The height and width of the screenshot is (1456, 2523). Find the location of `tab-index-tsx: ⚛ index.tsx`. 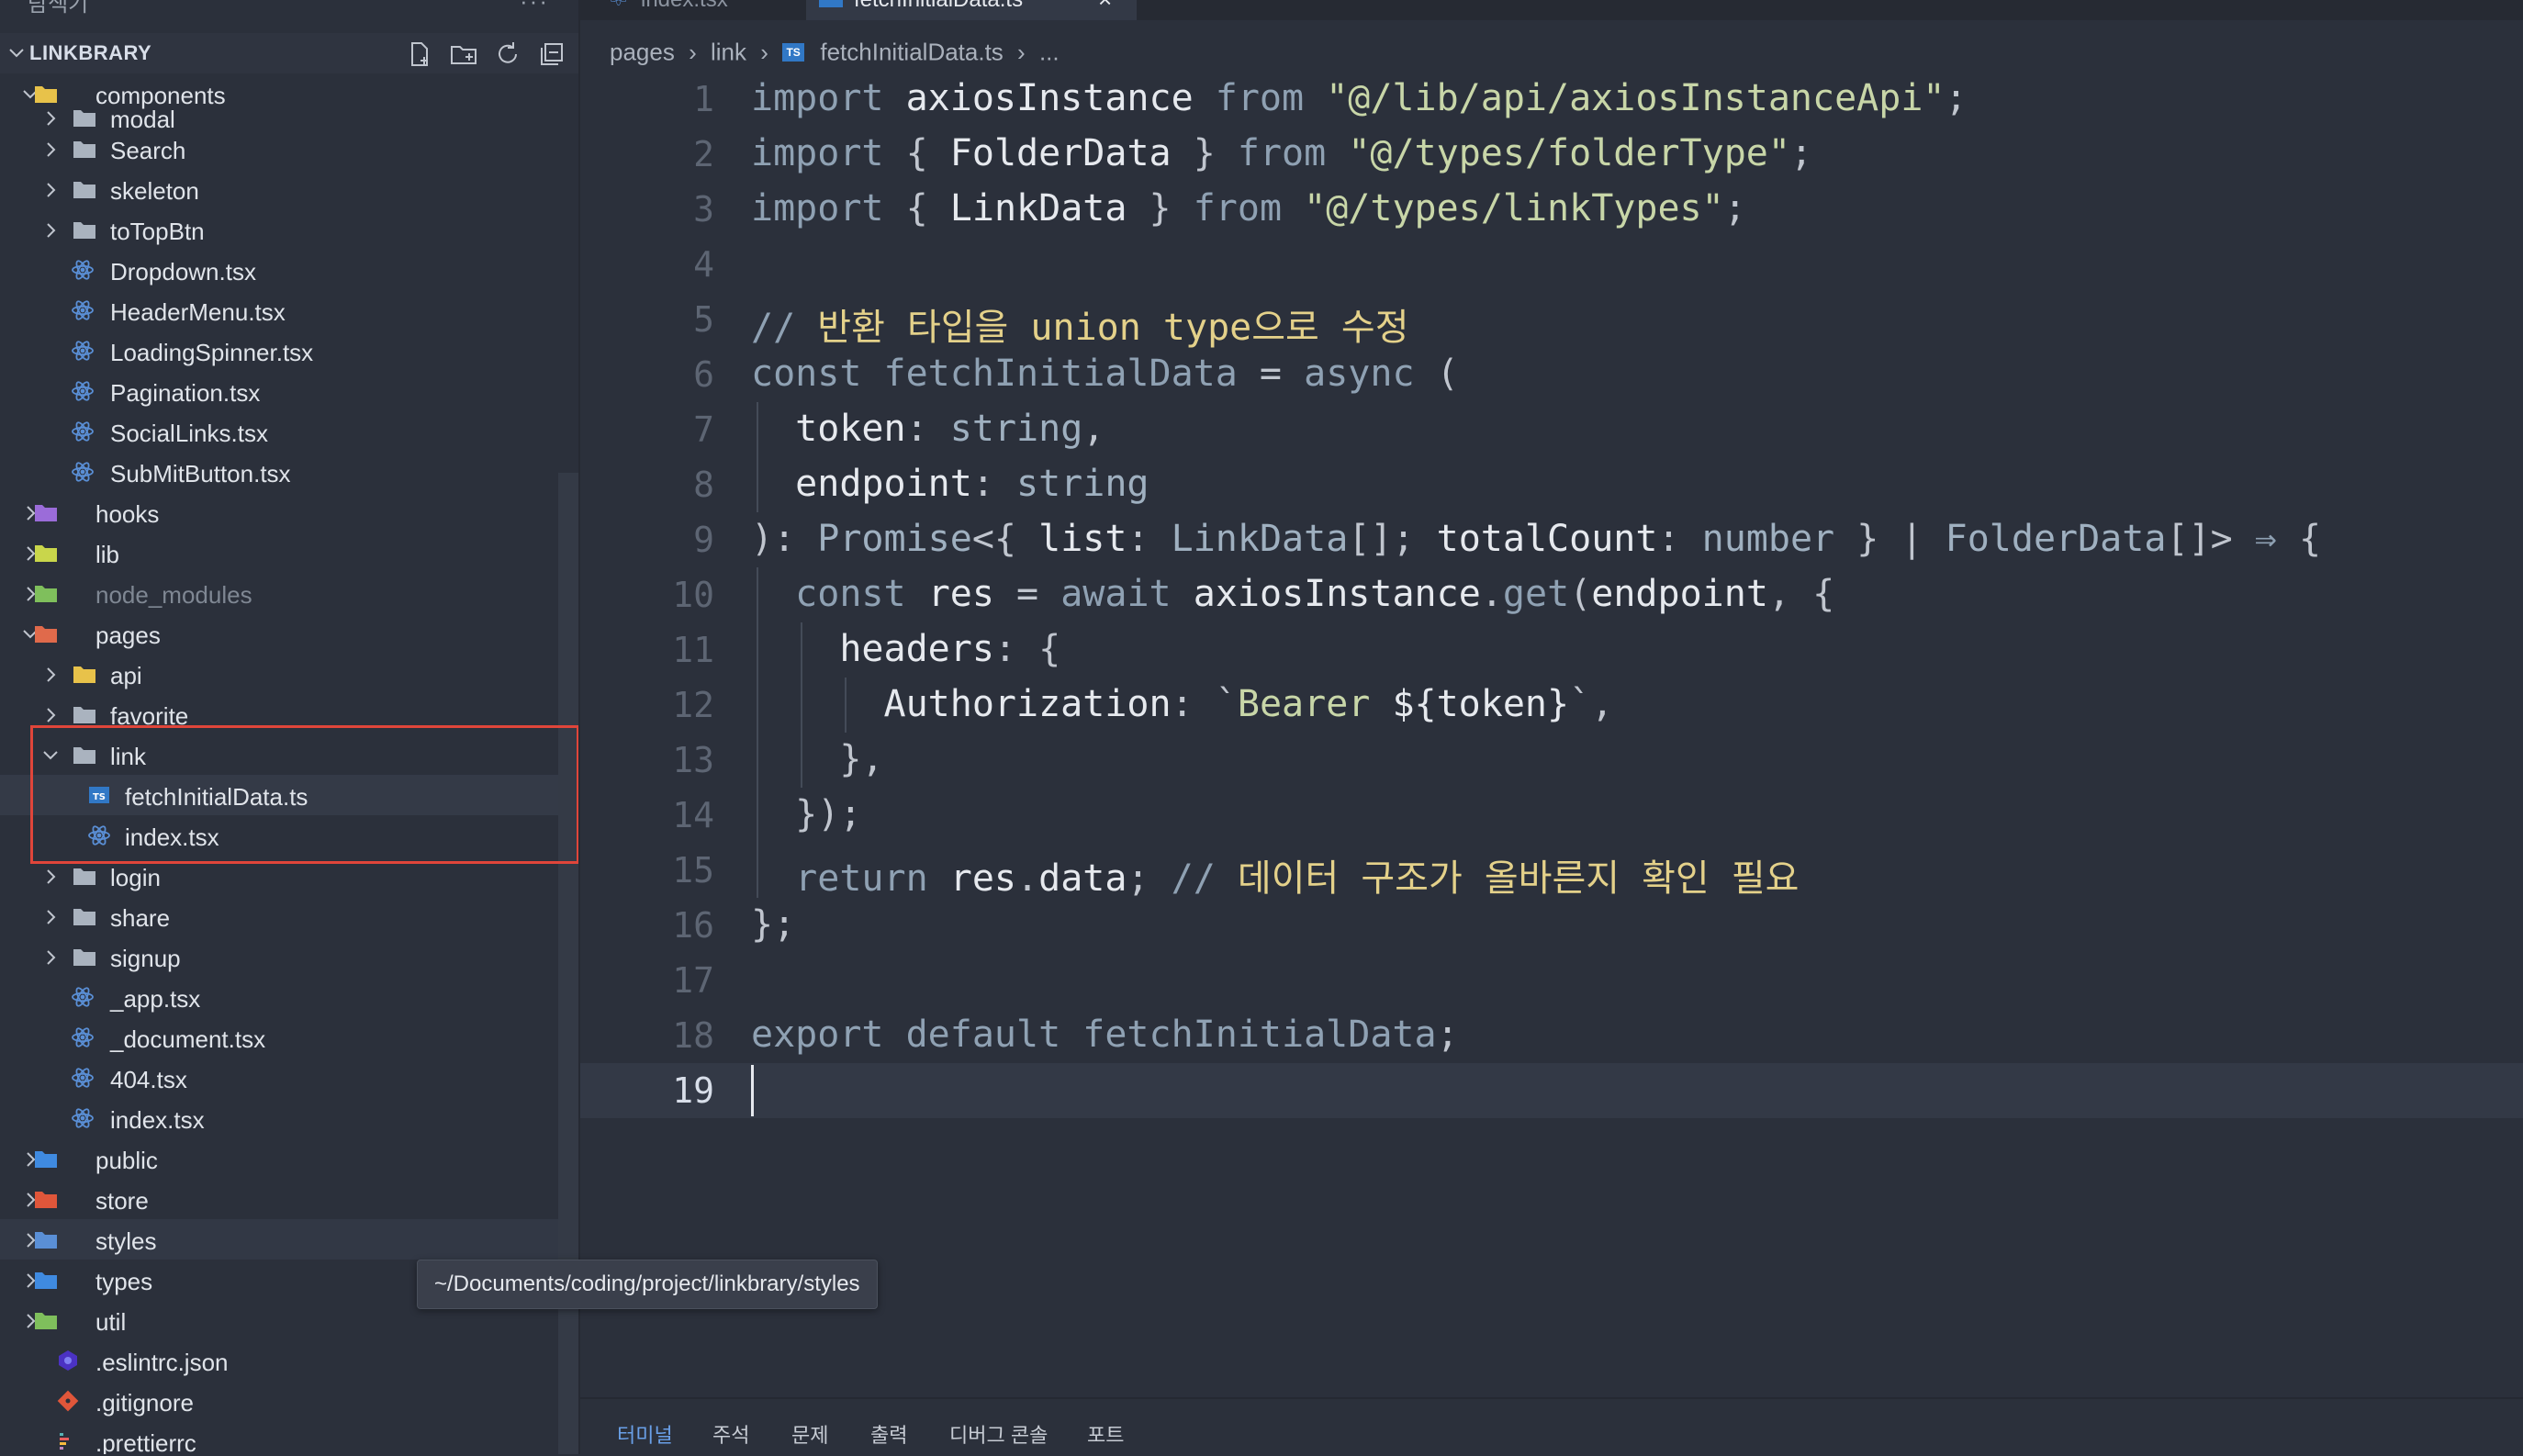

tab-index-tsx: ⚛ index.tsx is located at coordinates (681, 10).